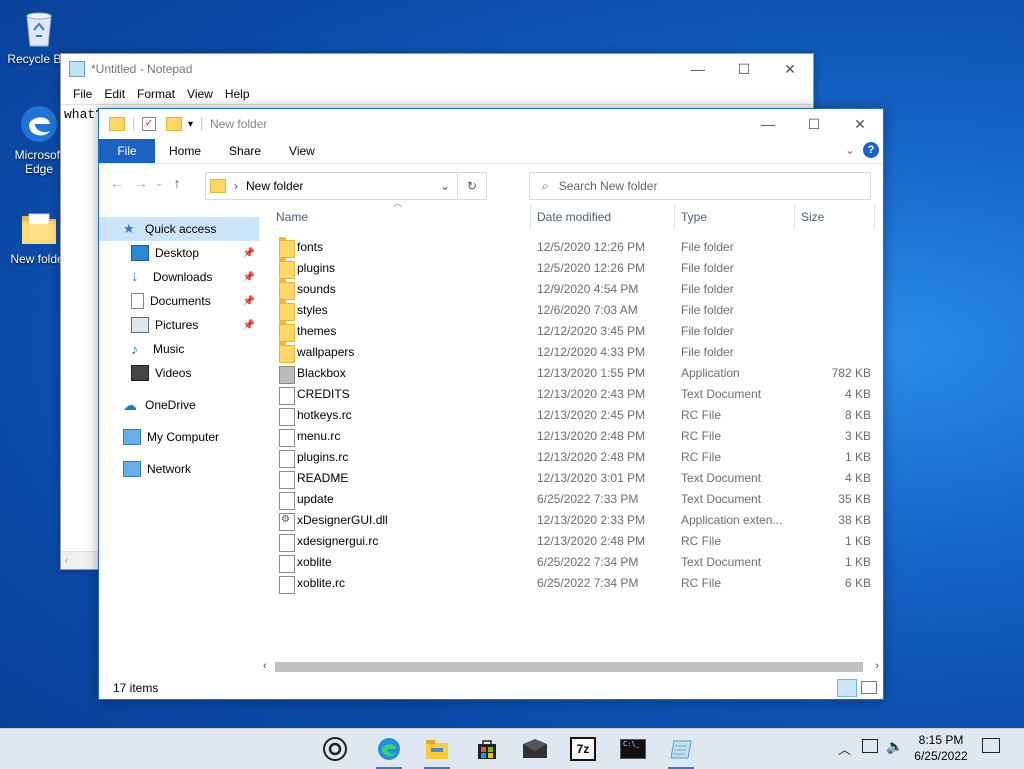 This screenshot has width=1024, height=769. What do you see at coordinates (471, 186) in the screenshot?
I see `refresh-button: ↻` at bounding box center [471, 186].